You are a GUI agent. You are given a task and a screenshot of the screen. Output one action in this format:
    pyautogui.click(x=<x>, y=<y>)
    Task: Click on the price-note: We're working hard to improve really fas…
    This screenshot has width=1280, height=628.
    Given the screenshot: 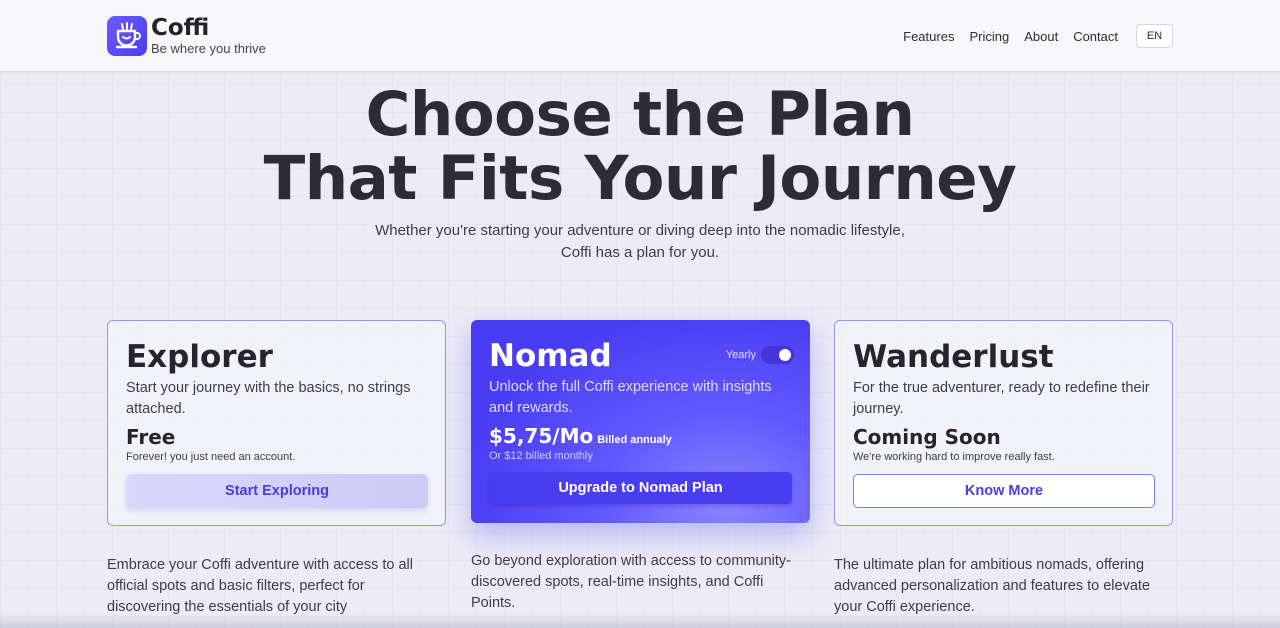 What is the action you would take?
    pyautogui.click(x=954, y=457)
    